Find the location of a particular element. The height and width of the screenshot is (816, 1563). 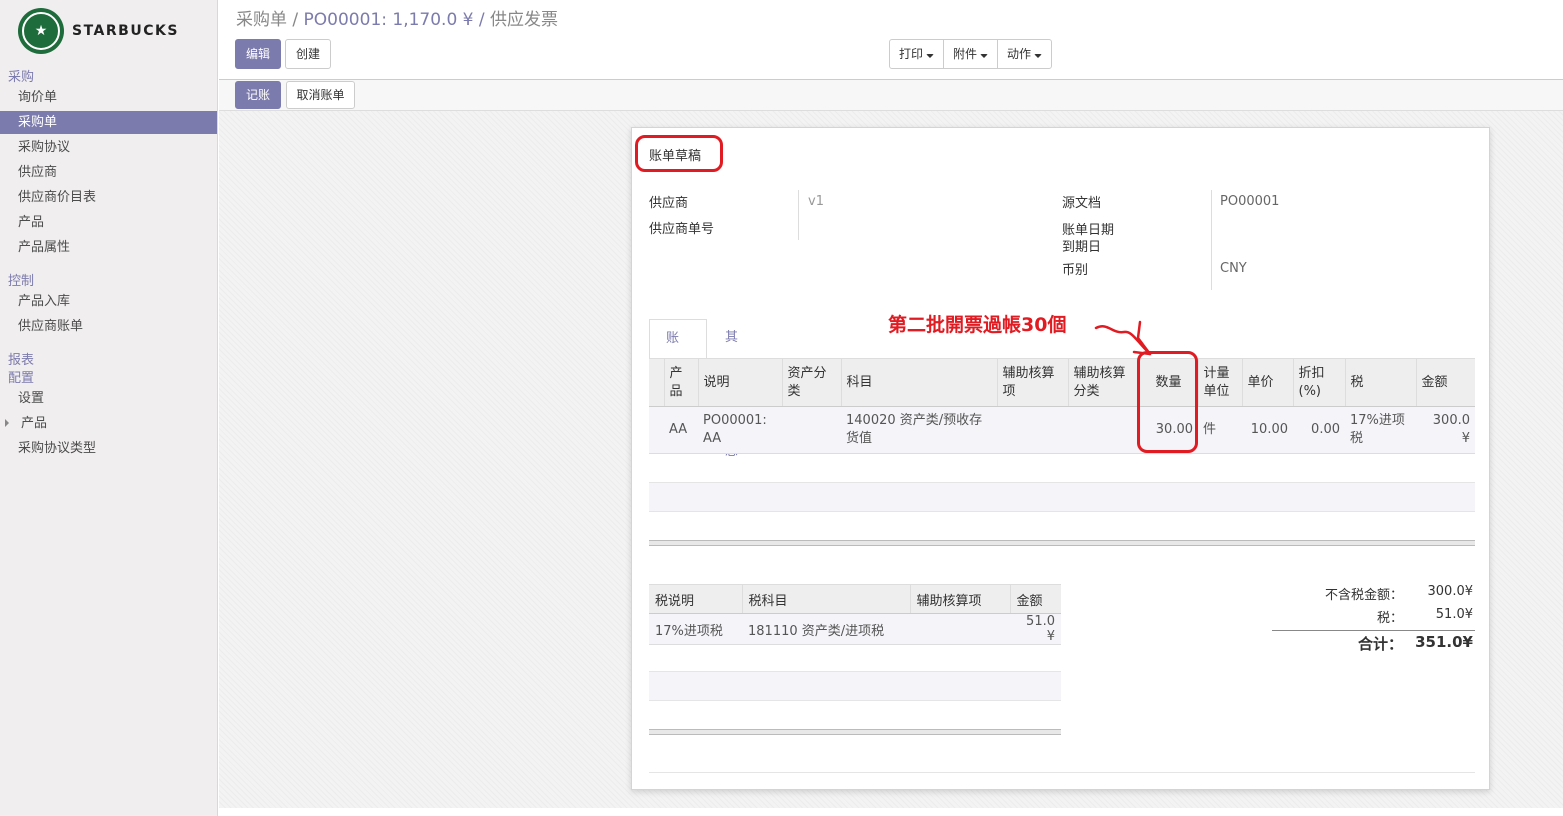

post-button: 记账 is located at coordinates (258, 95).